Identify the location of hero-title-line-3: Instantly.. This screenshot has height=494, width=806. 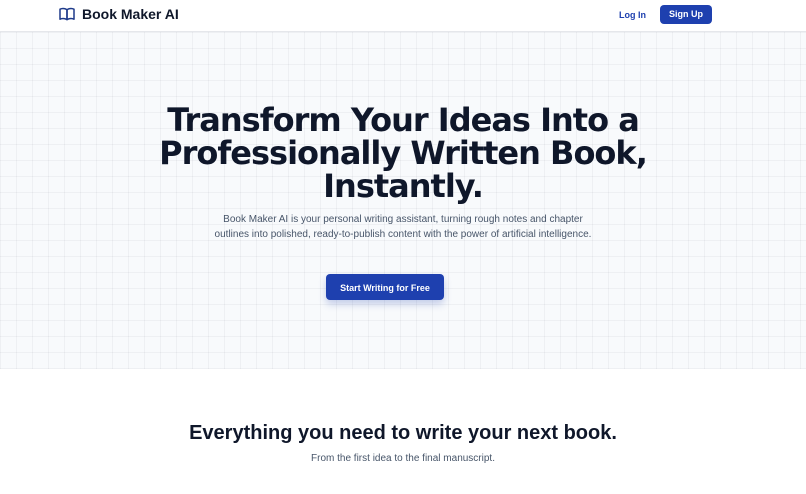
(403, 186).